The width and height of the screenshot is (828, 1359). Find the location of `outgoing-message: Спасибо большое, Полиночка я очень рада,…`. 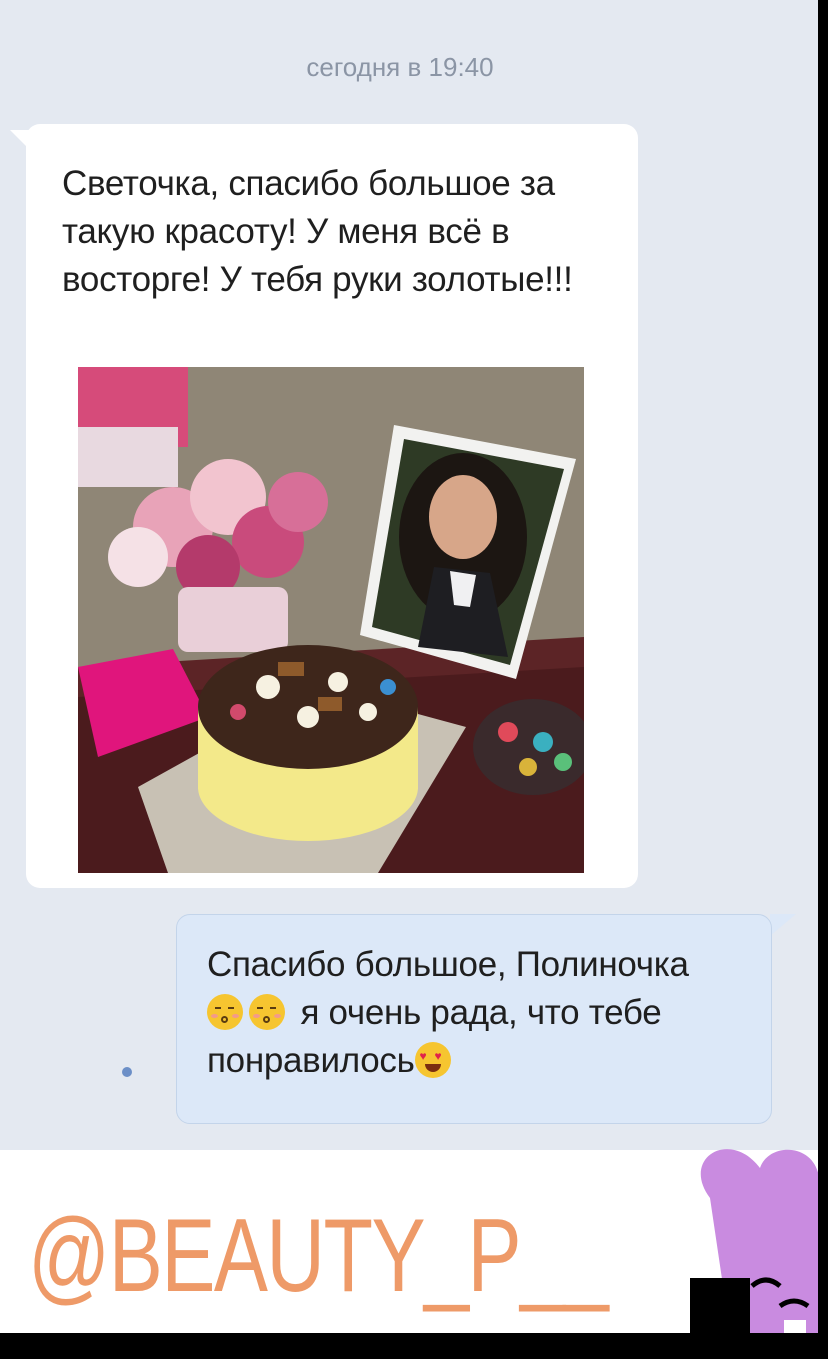

outgoing-message: Спасибо большое, Полиночка я очень рада,… is located at coordinates (474, 1019).